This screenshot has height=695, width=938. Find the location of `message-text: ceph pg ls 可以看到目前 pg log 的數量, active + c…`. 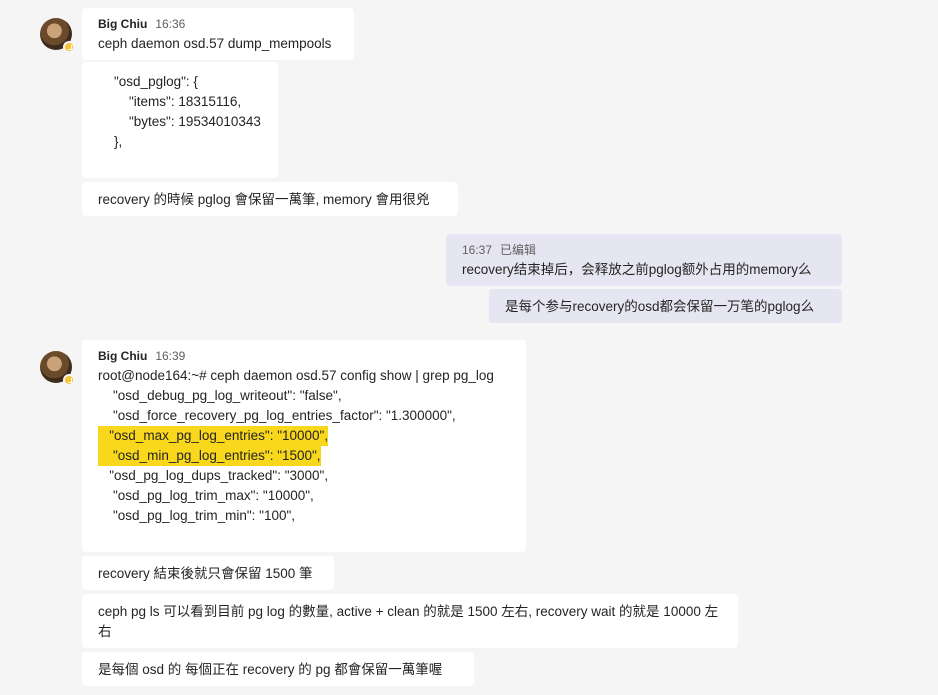

message-text: ceph pg ls 可以看到目前 pg log 的數量, active + c… is located at coordinates (408, 621).